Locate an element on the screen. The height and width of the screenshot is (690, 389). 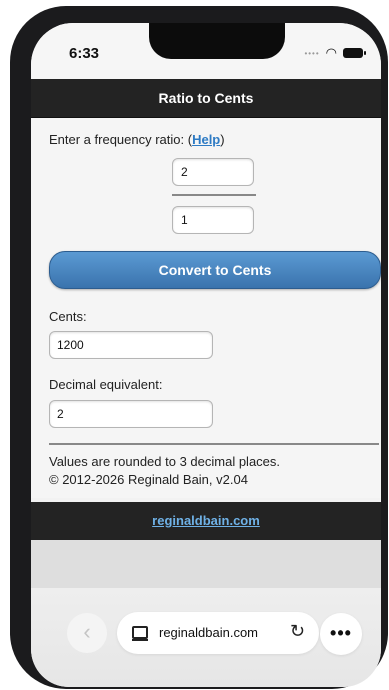
url-text: reginaldbain.com is located at coordinates (208, 632).